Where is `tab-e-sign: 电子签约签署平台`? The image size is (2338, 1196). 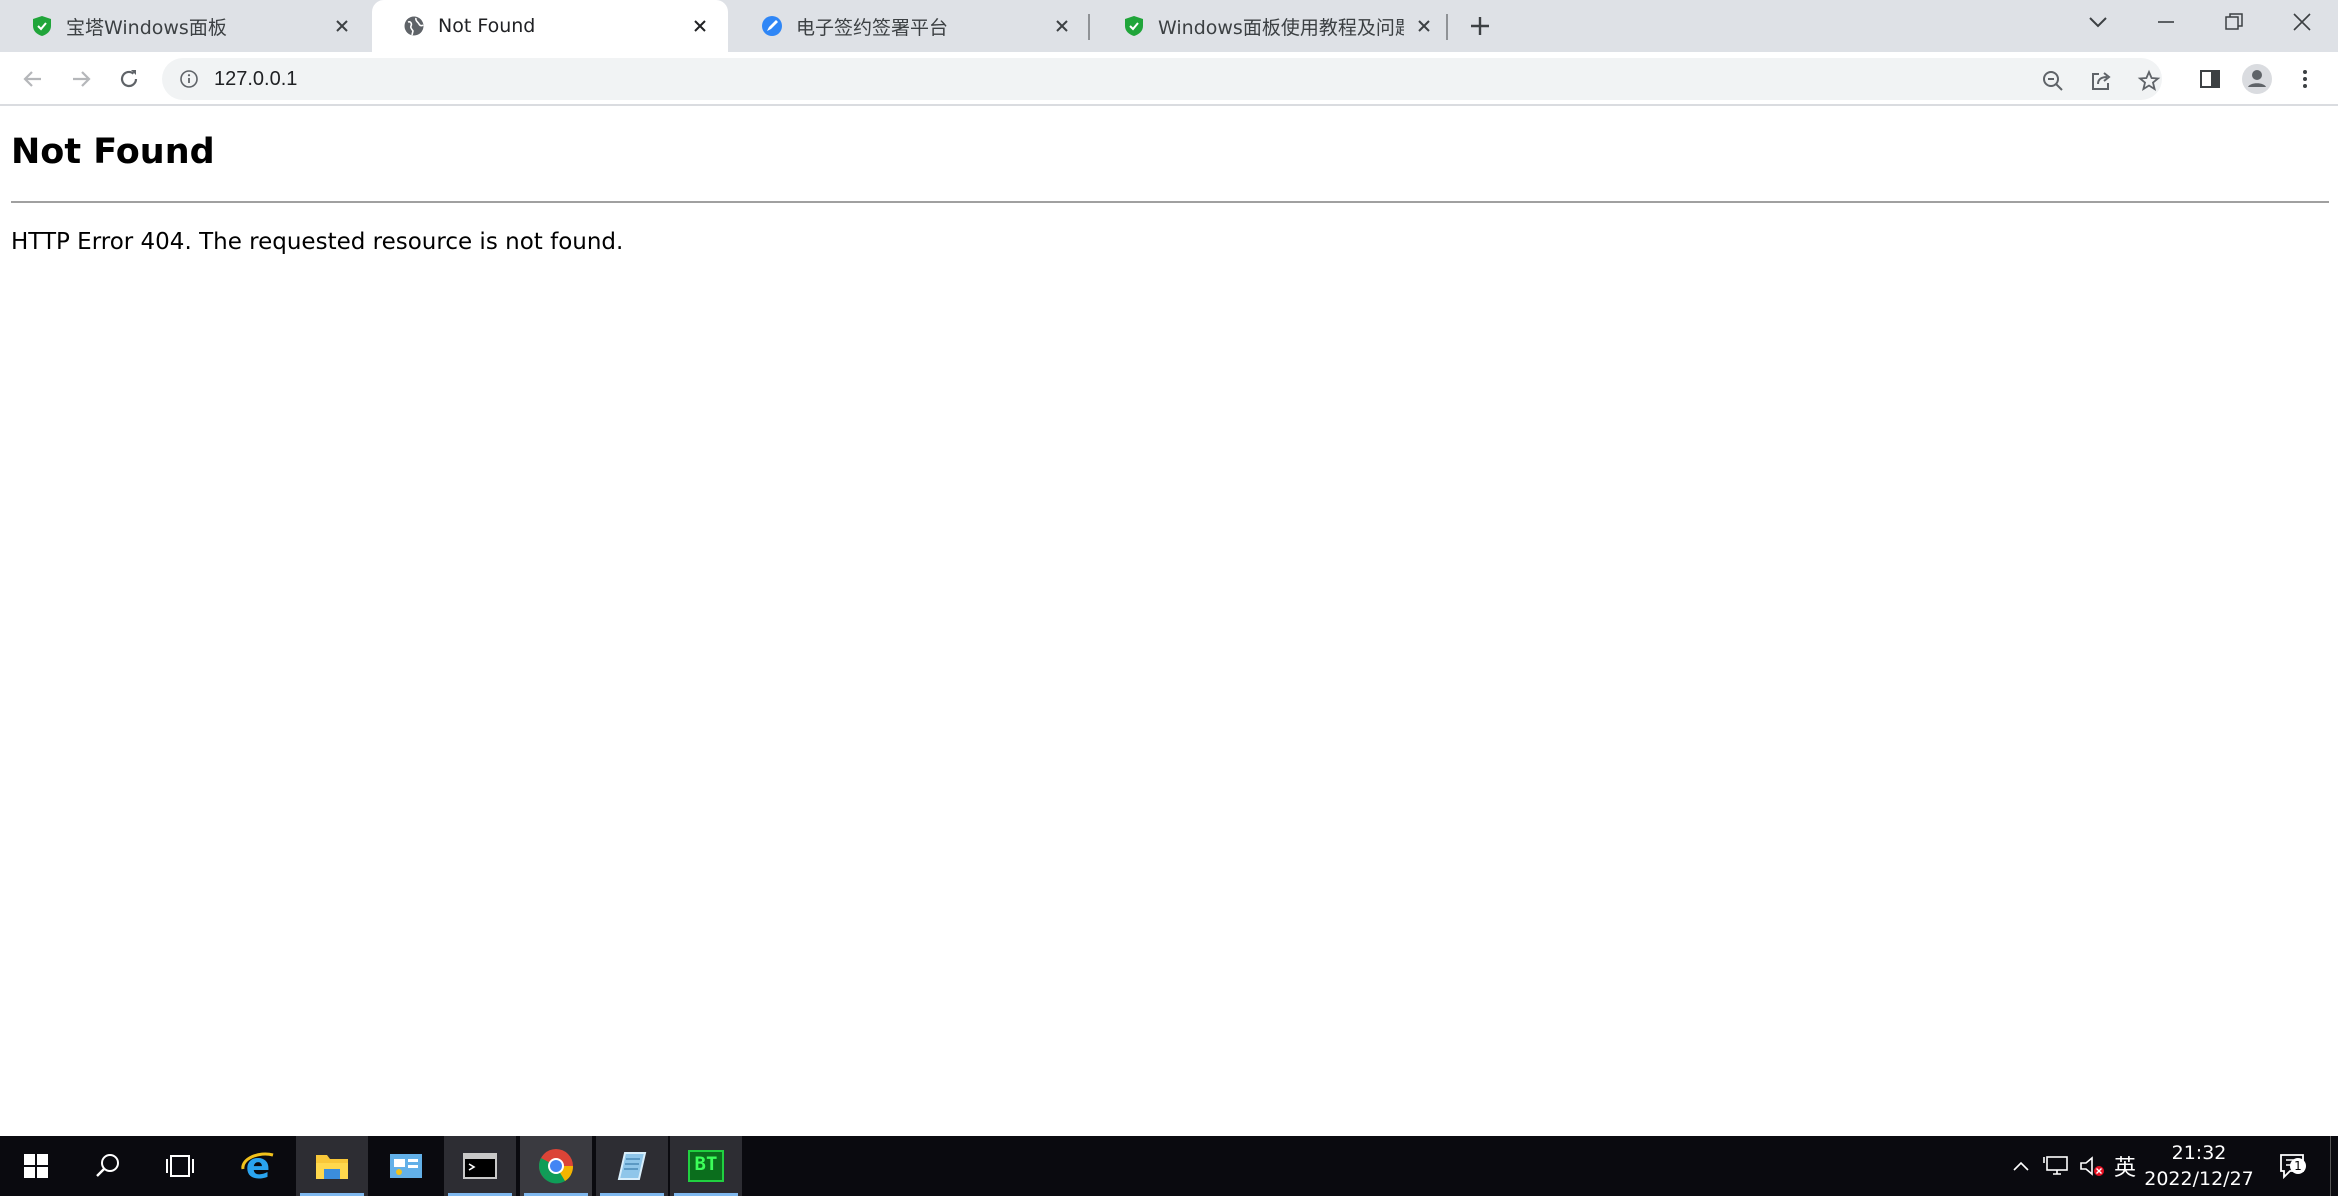 tab-e-sign: 电子签约签署平台 is located at coordinates (910, 26).